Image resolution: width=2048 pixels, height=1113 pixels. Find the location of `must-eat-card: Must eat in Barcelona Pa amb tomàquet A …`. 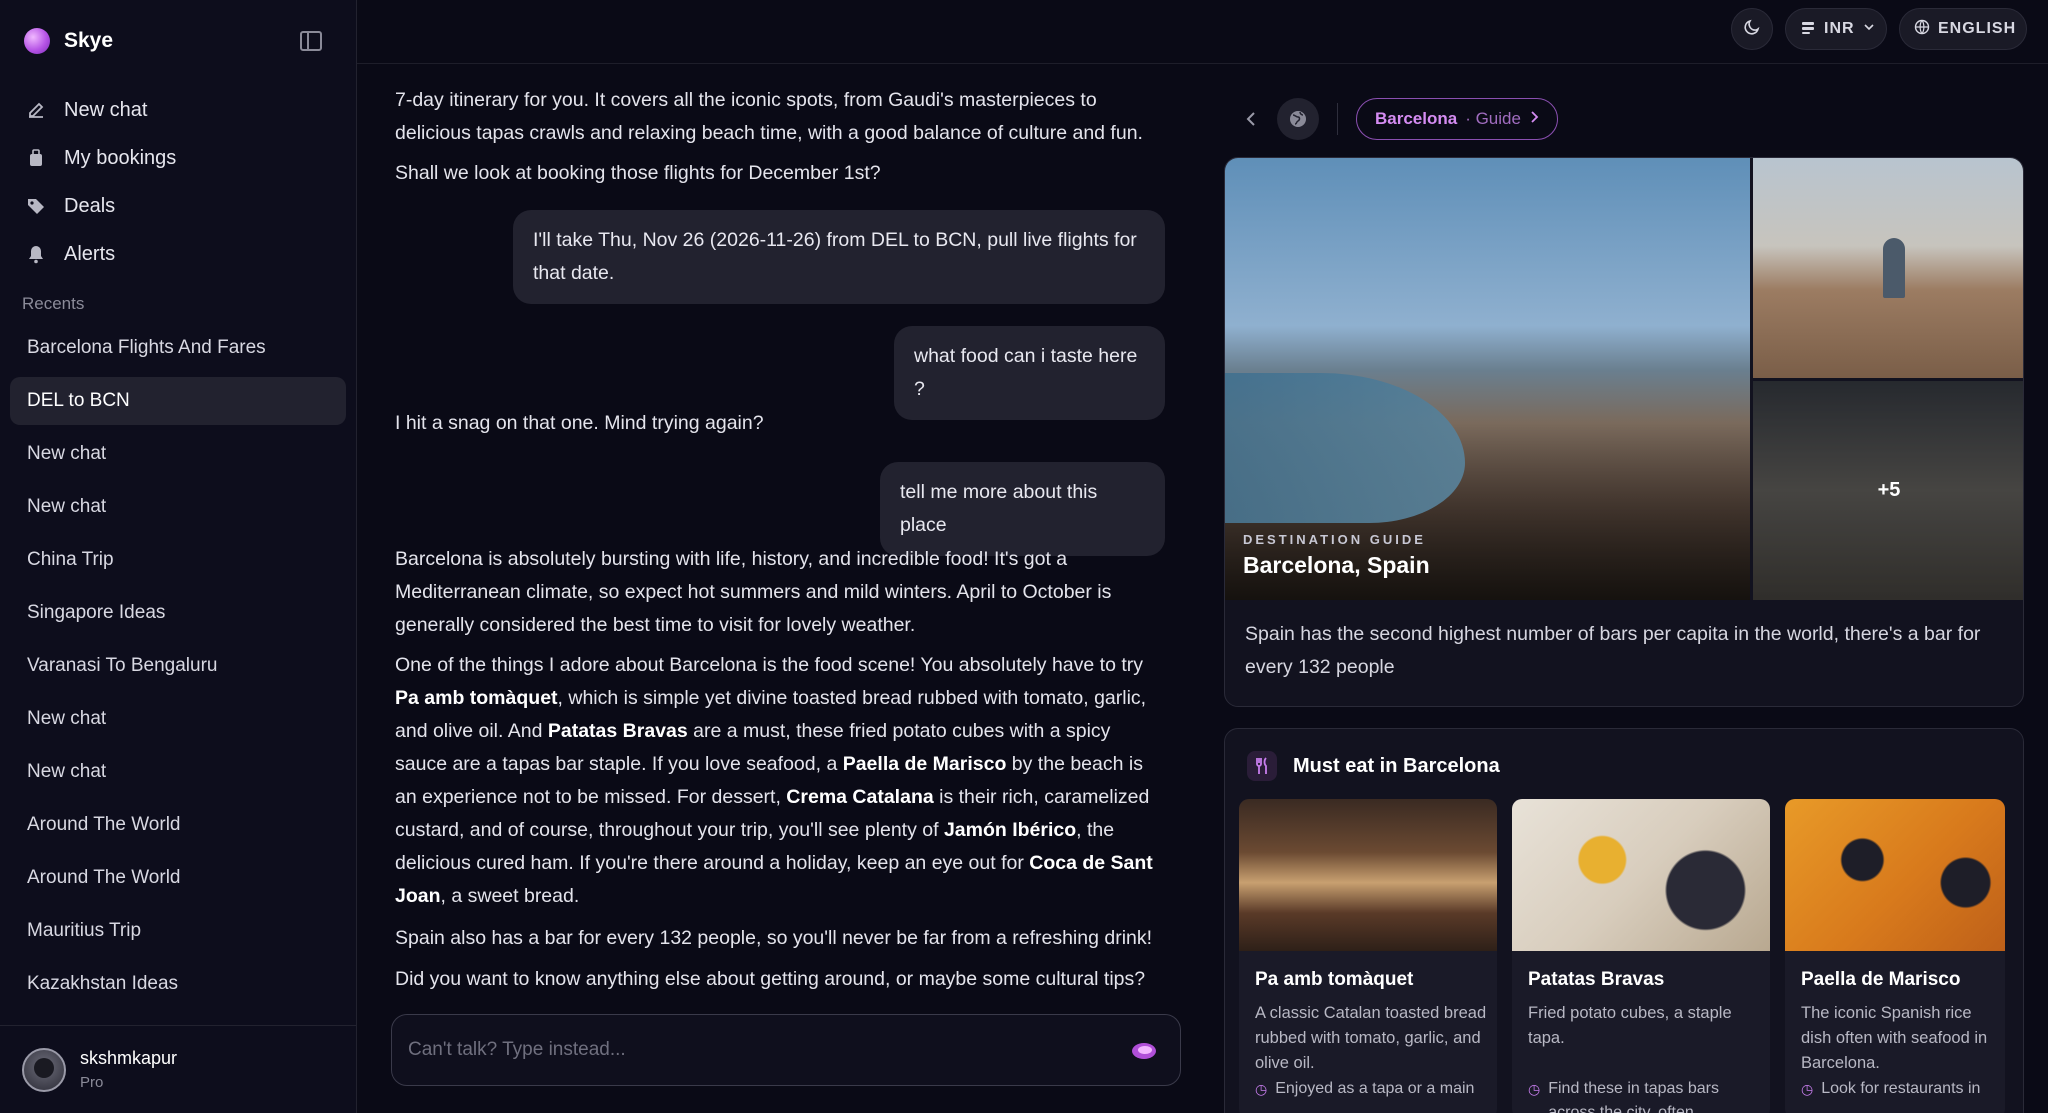

must-eat-card: Must eat in Barcelona Pa amb tomàquet A … is located at coordinates (1624, 920).